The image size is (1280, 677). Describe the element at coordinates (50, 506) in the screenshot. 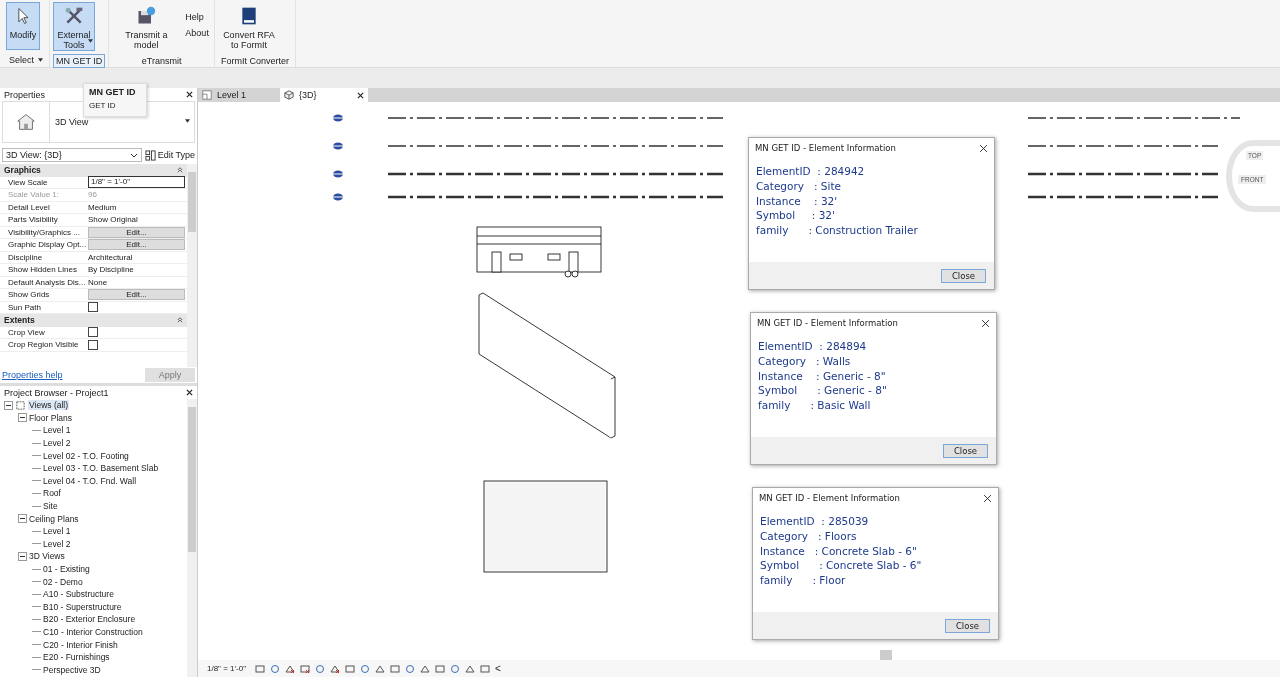

I see `tree-item: Site` at that location.